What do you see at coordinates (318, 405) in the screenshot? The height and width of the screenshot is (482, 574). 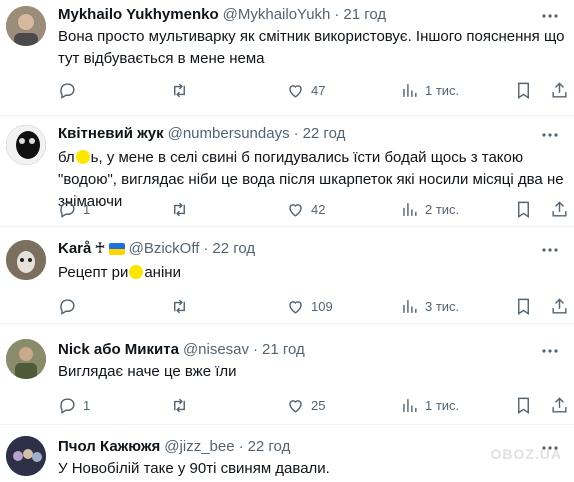 I see `like-count: 25` at bounding box center [318, 405].